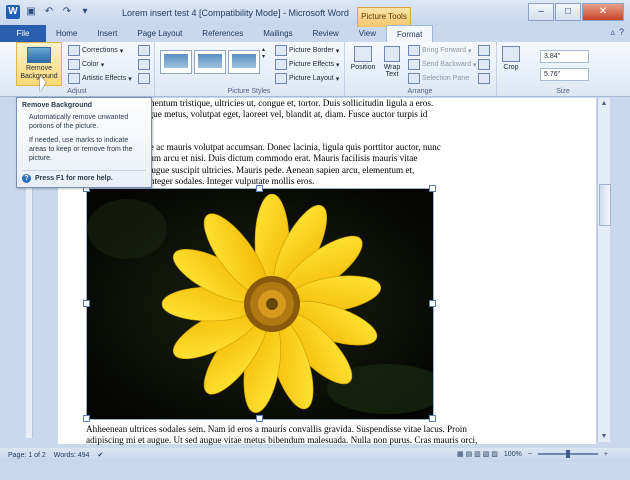 The height and width of the screenshot is (480, 630). Describe the element at coordinates (311, 78) in the screenshot. I see `picture-layout-label: Picture Layout` at that location.